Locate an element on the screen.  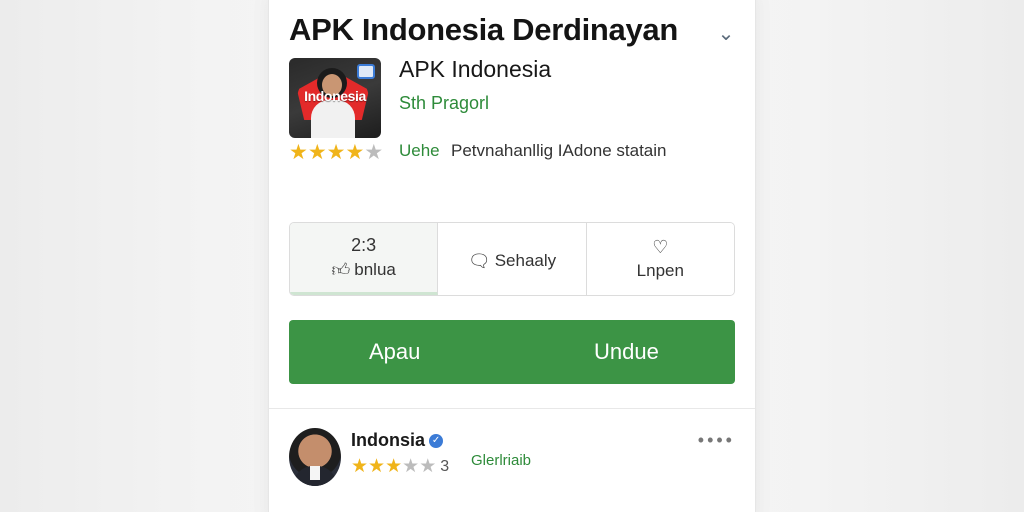
speech-bubble-icon: 🗨︎ is located at coordinates (479, 260).